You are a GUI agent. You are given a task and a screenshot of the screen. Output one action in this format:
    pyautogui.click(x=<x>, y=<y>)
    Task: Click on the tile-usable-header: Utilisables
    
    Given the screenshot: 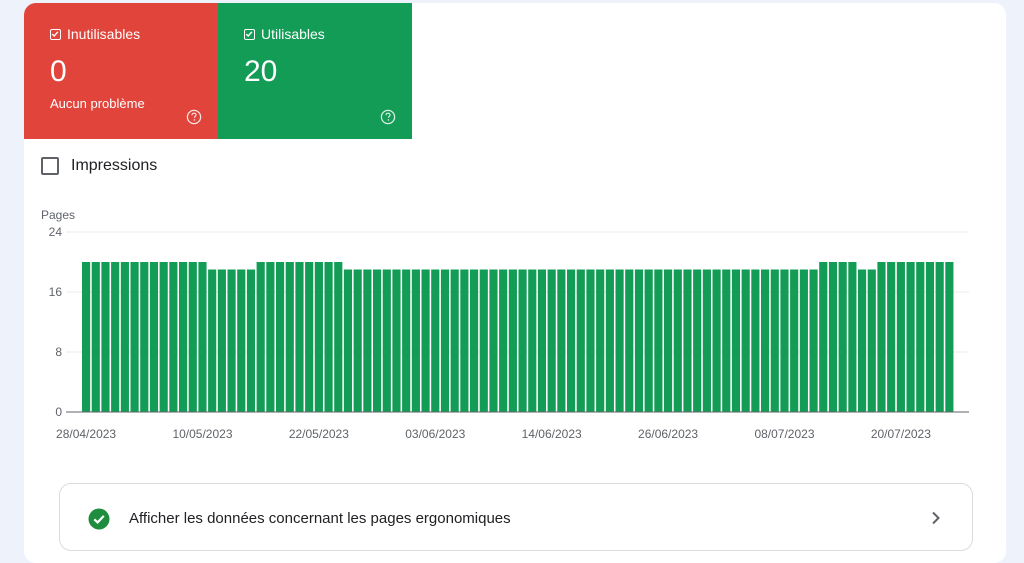 What is the action you would take?
    pyautogui.click(x=284, y=34)
    